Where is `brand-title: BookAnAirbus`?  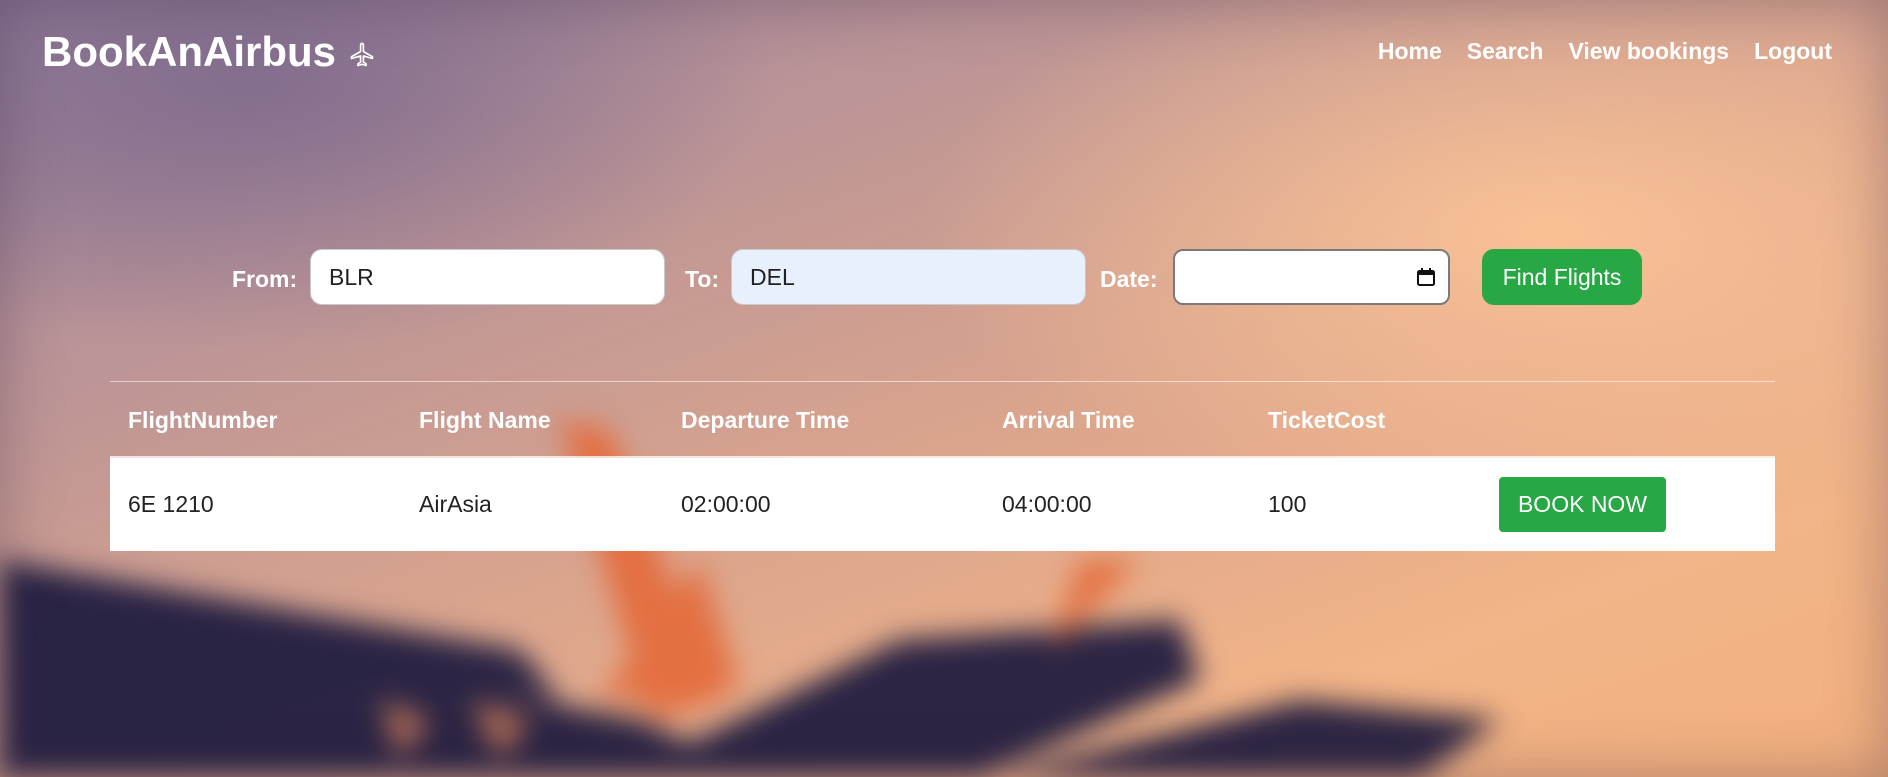
brand-title: BookAnAirbus is located at coordinates (189, 51).